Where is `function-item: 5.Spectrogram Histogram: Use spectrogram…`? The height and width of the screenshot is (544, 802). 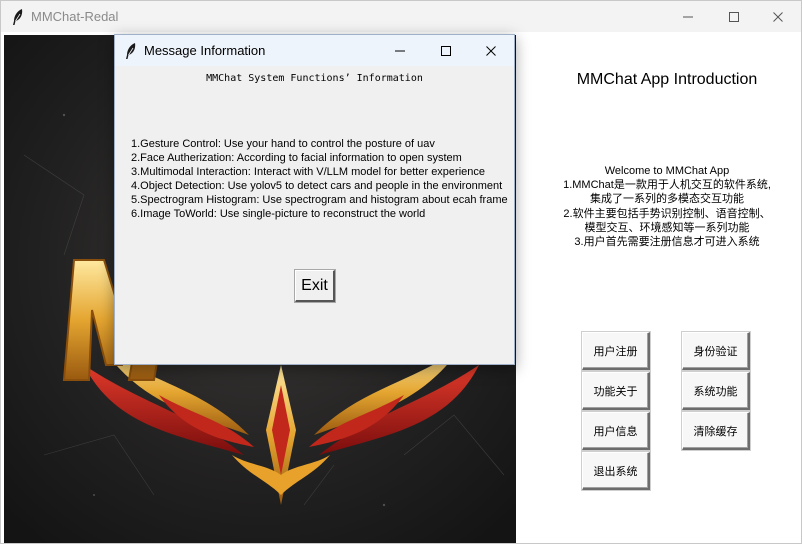
function-item: 5.Spectrogram Histogram: Use spectrogram… is located at coordinates (319, 200).